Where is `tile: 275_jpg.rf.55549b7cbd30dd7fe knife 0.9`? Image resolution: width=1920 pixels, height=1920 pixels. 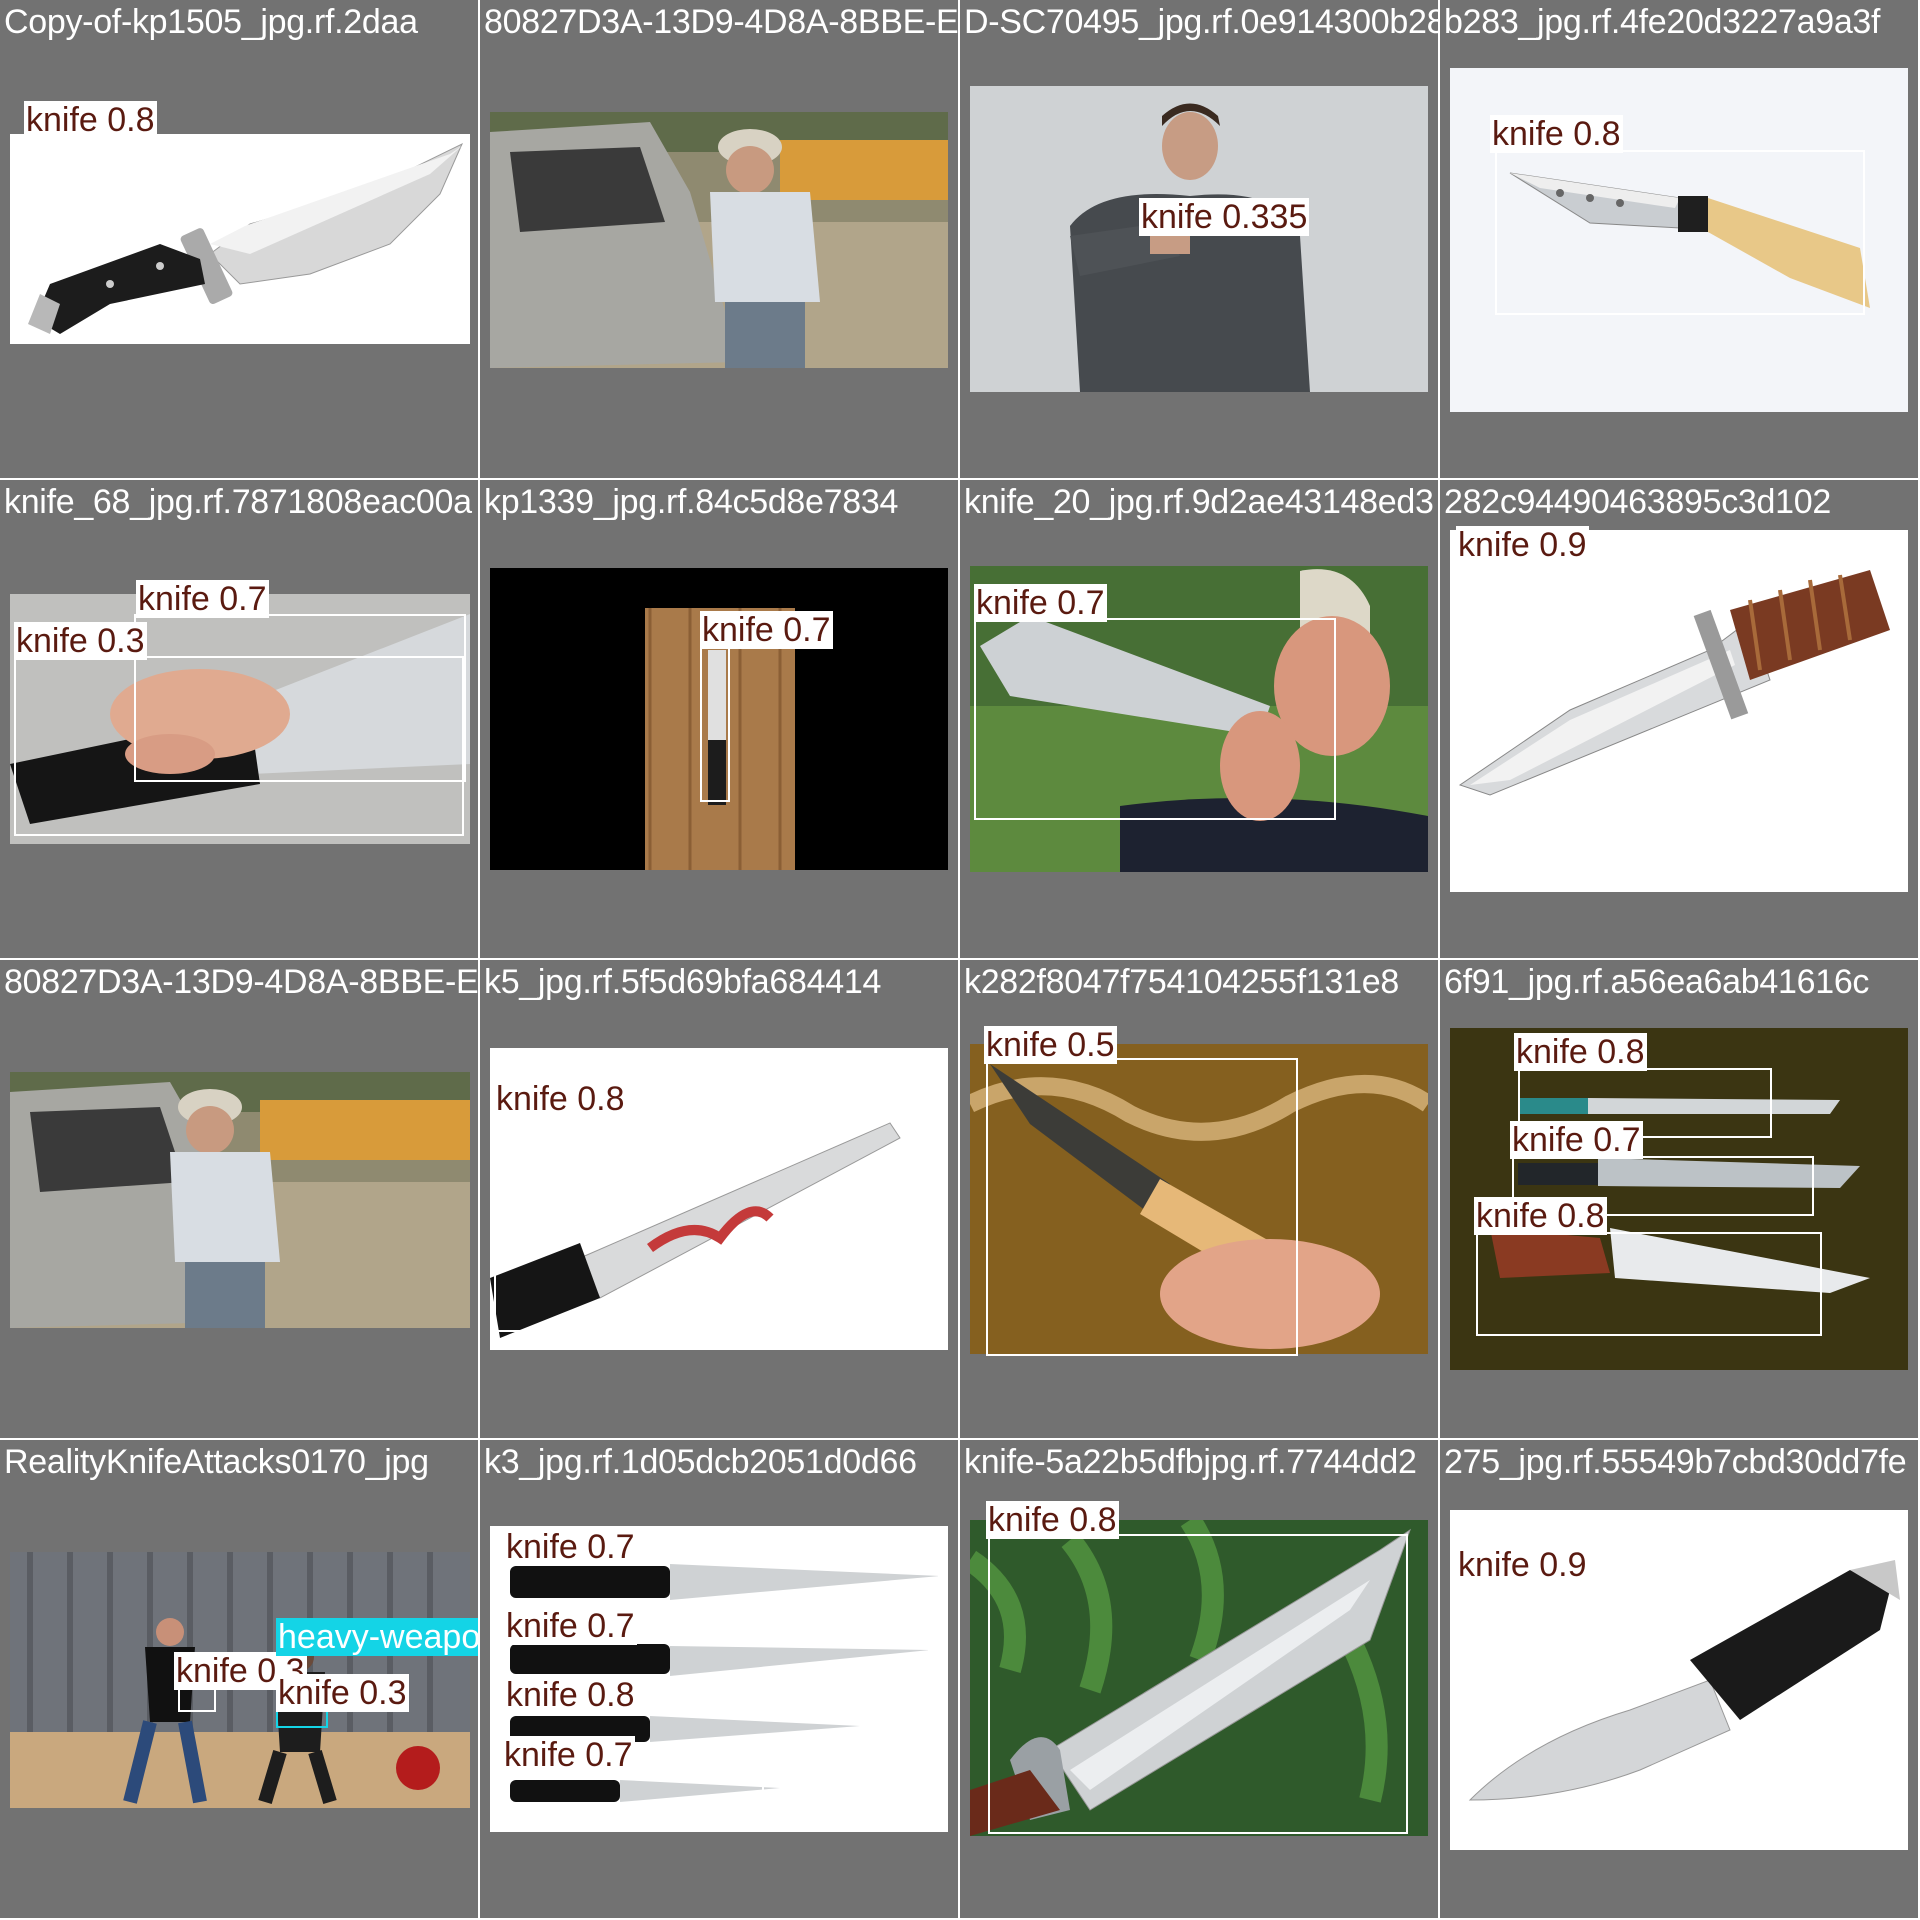 tile: 275_jpg.rf.55549b7cbd30dd7fe knife 0.9 is located at coordinates (1679, 1679).